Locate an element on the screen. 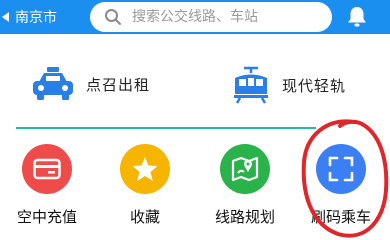 Image resolution: width=390 pixels, height=240 pixels. card-icon is located at coordinates (47, 169).